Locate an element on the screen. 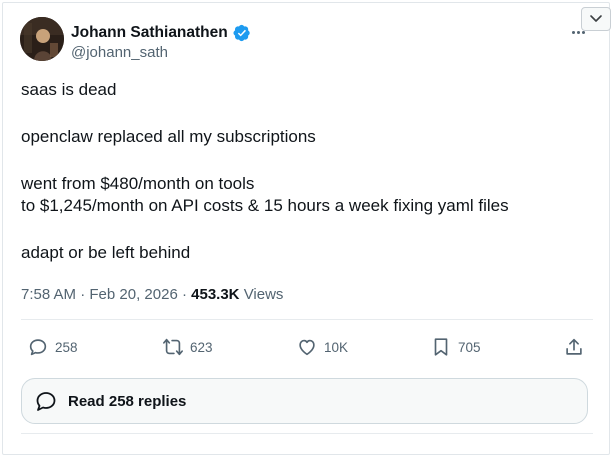 Image resolution: width=612 pixels, height=457 pixels. chevron-down-icon is located at coordinates (596, 18).